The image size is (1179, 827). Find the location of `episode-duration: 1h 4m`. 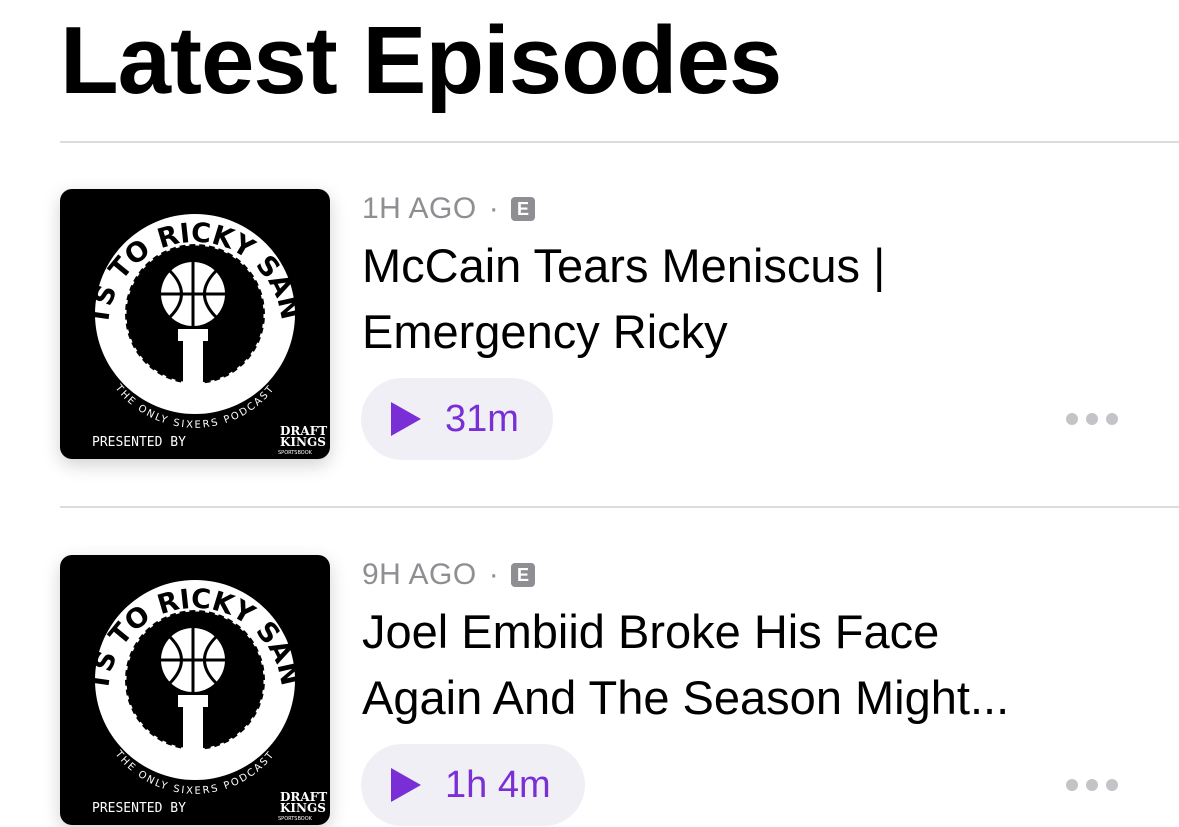

episode-duration: 1h 4m is located at coordinates (498, 784).